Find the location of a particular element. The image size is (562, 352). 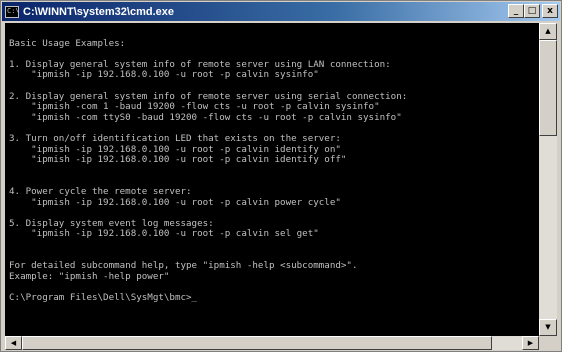

cmd-prompt-icon: C:\ is located at coordinates (12, 11).